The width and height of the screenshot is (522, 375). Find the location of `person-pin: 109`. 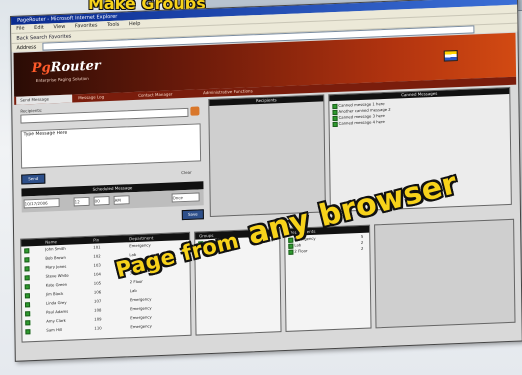

person-pin: 109 is located at coordinates (98, 319).